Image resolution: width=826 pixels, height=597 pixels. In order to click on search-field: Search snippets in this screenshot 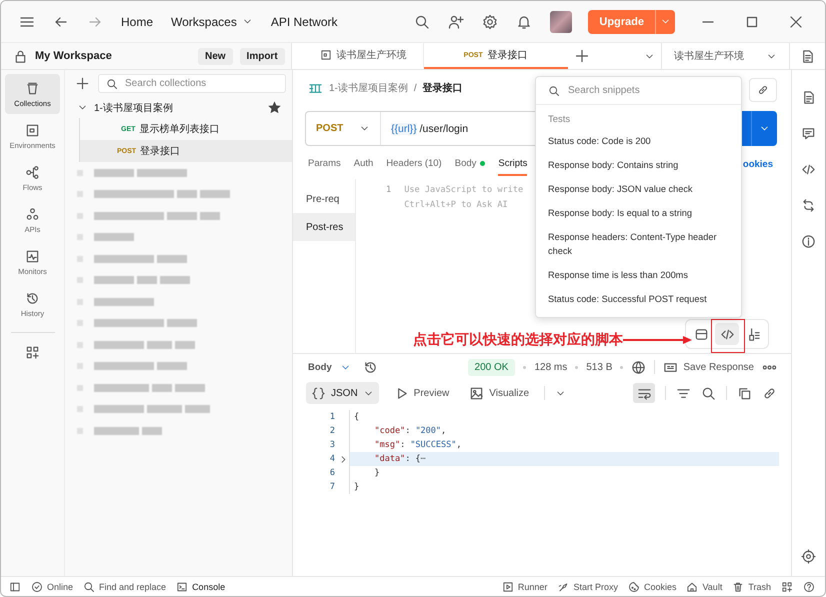, I will do `click(648, 90)`.